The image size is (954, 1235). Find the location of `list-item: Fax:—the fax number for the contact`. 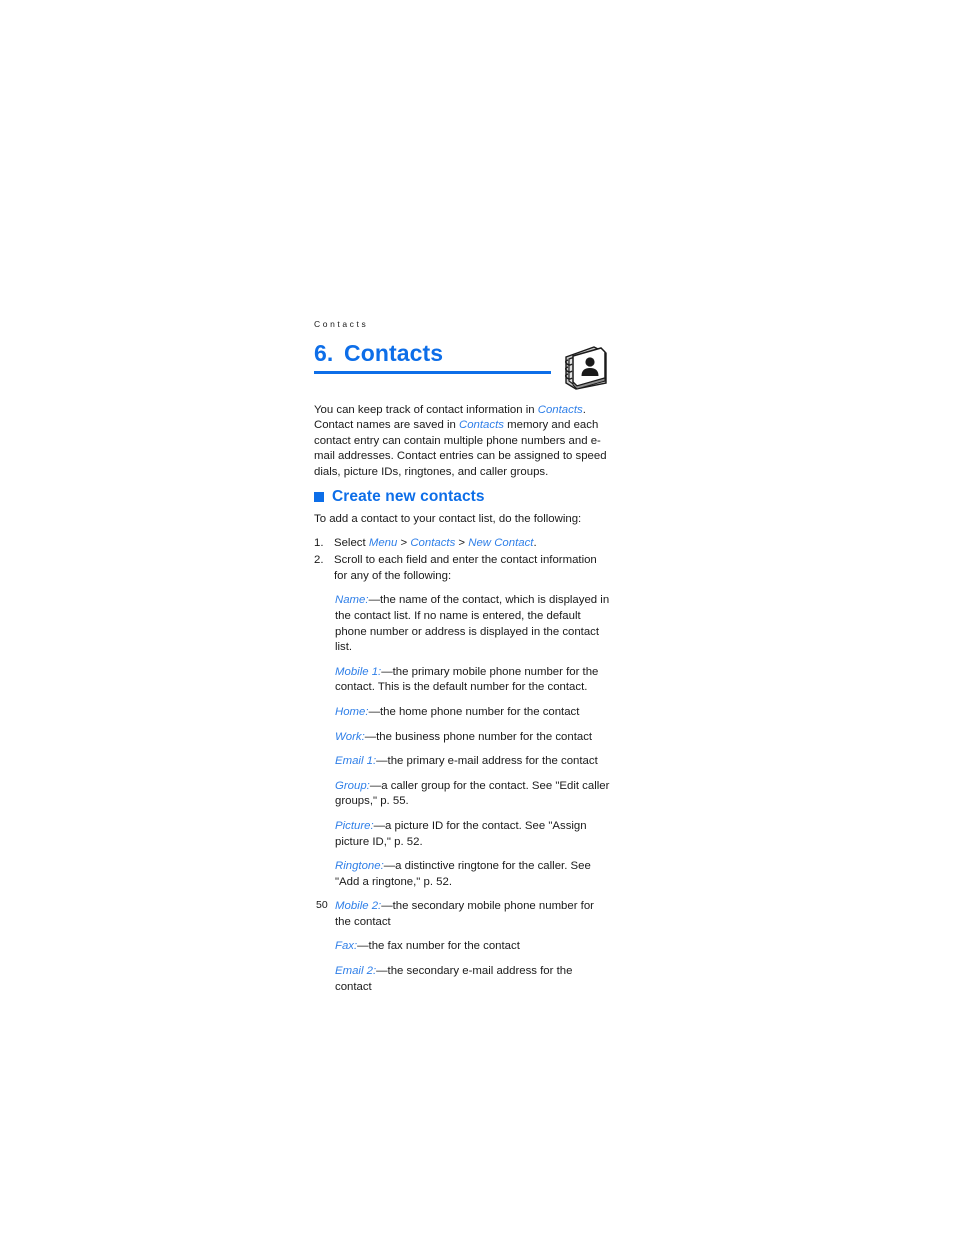

list-item: Fax:—the fax number for the contact is located at coordinates (472, 947).